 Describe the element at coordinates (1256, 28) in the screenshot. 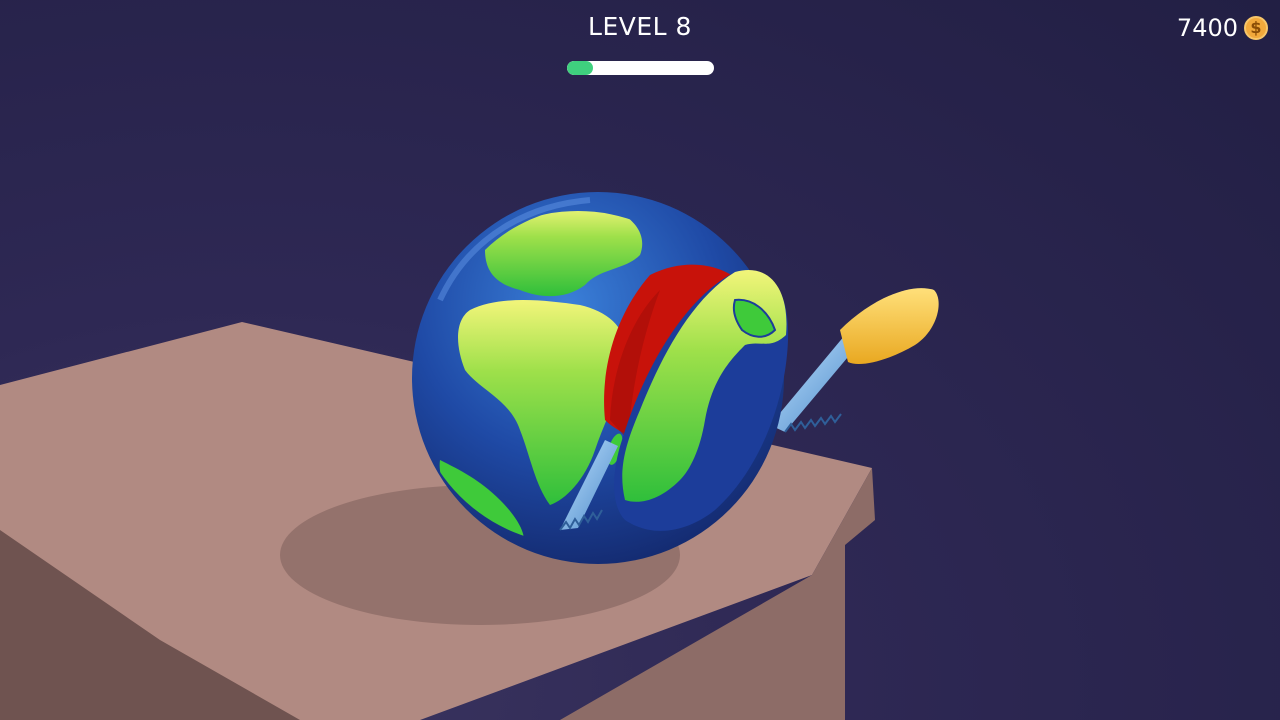

I see `dollar-coin-icon: $` at that location.